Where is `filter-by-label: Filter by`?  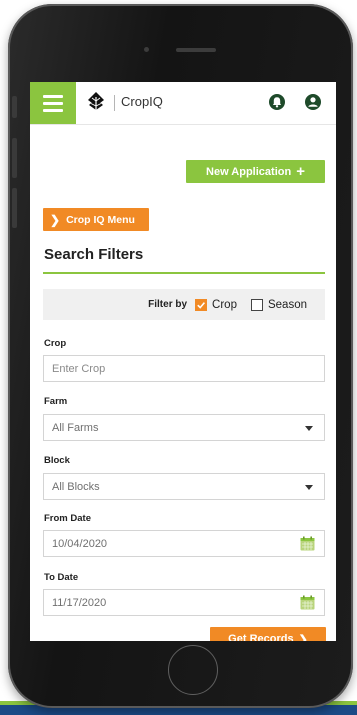 filter-by-label: Filter by is located at coordinates (168, 304).